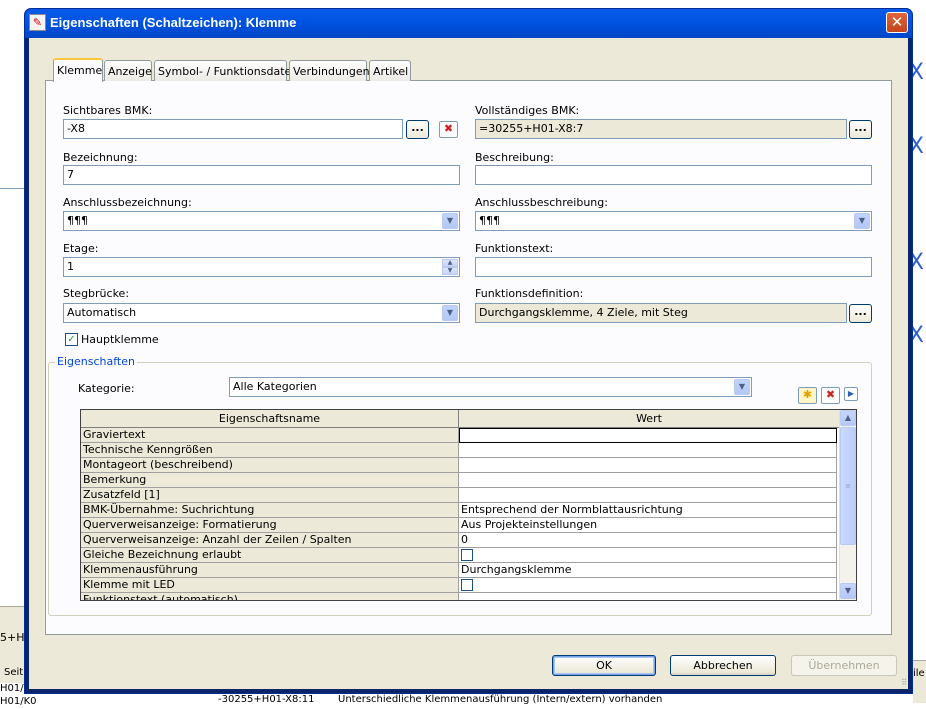 This screenshot has width=926, height=709. Describe the element at coordinates (96, 361) in the screenshot. I see `eigenschaften-group-title: Eigenschaften` at that location.